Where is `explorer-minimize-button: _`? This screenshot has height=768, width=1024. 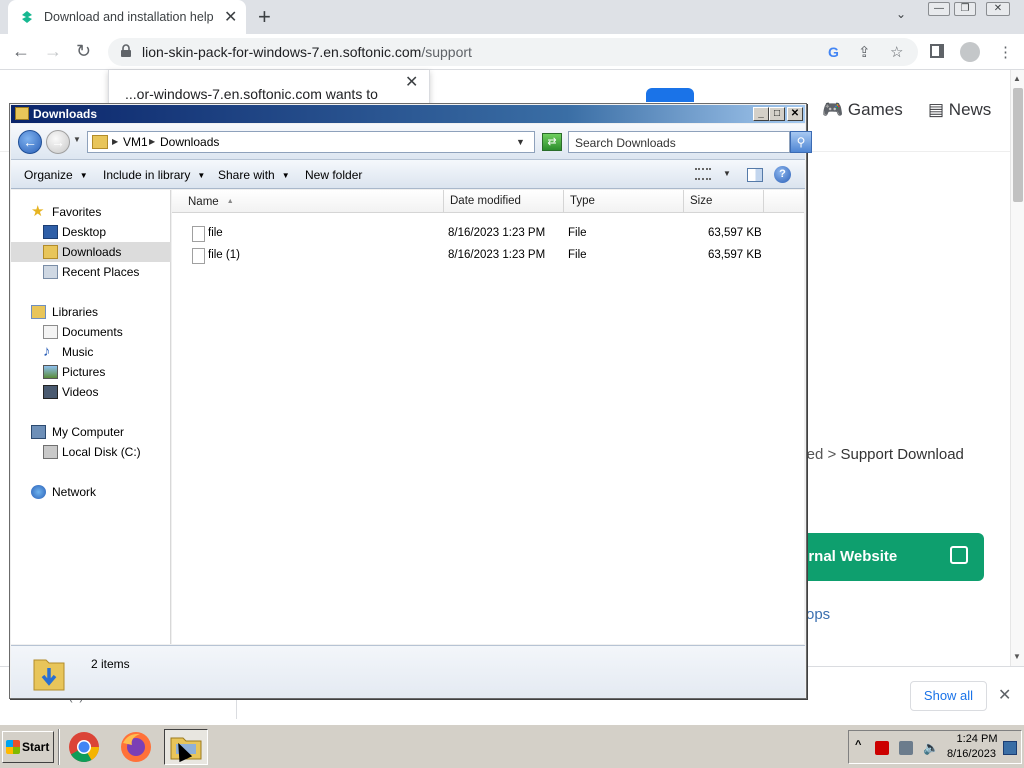 explorer-minimize-button: _ is located at coordinates (761, 114).